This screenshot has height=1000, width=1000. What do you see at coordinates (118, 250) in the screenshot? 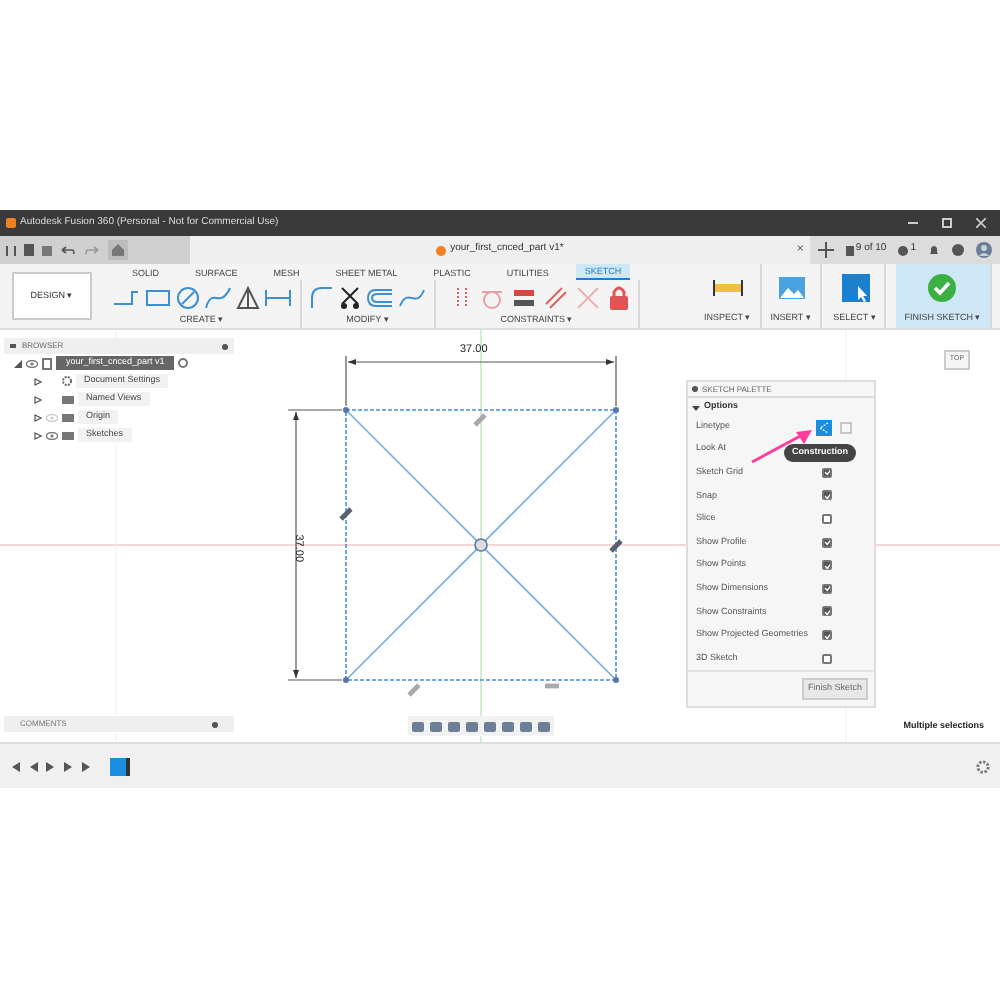
I see `home-icon` at bounding box center [118, 250].